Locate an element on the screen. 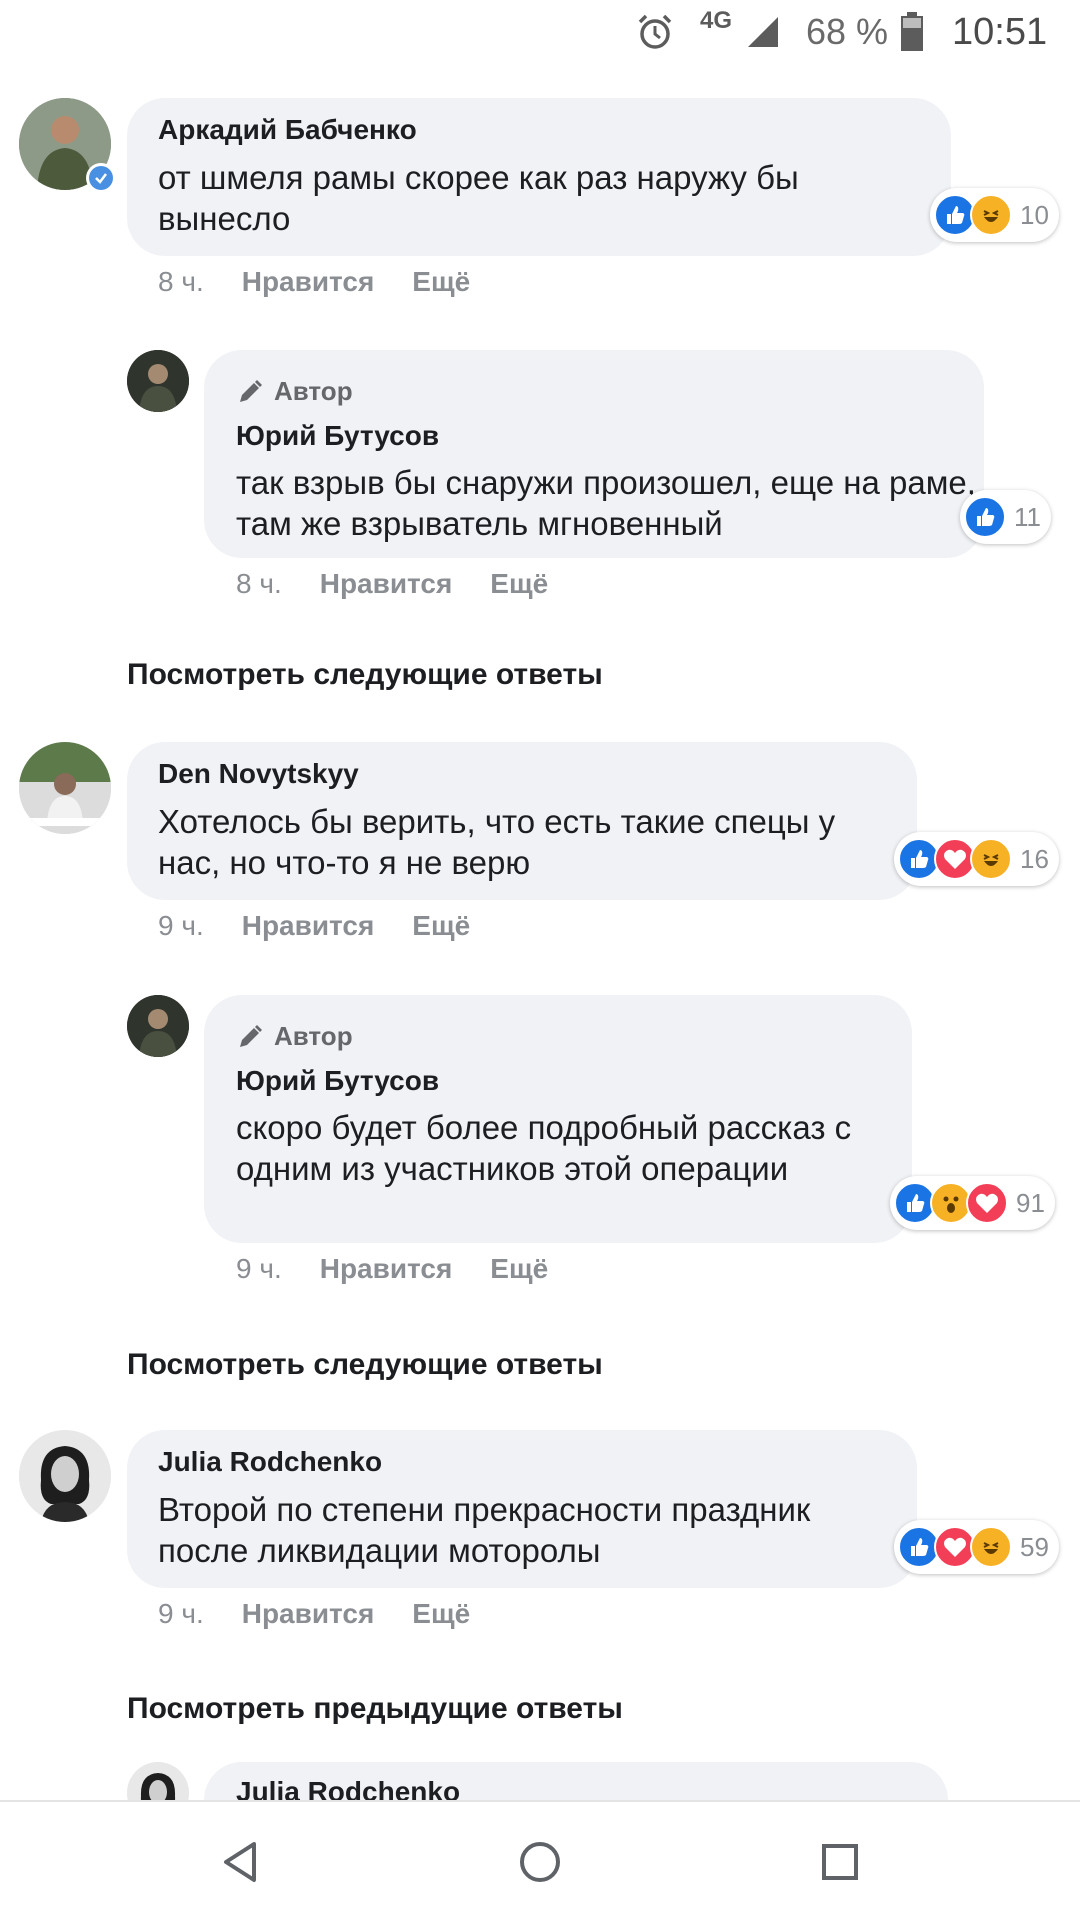 The image size is (1080, 1922). reaction-count: 10 is located at coordinates (1034, 214).